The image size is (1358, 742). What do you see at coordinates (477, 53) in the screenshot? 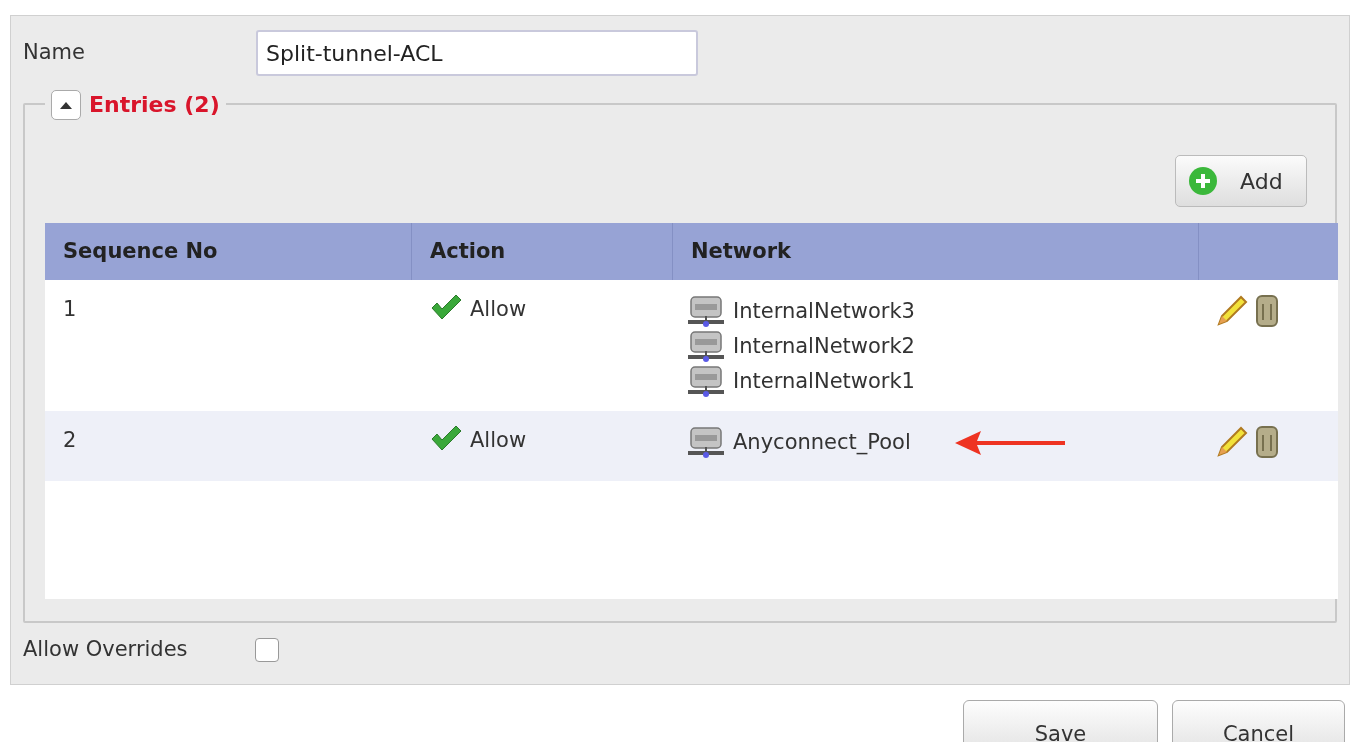
I see `name-input: Split-tunnel-ACL` at bounding box center [477, 53].